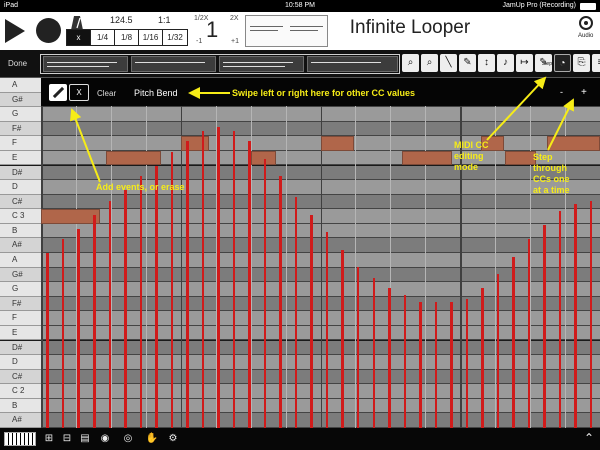  I want to click on minus-one-button: -1, so click(199, 41).